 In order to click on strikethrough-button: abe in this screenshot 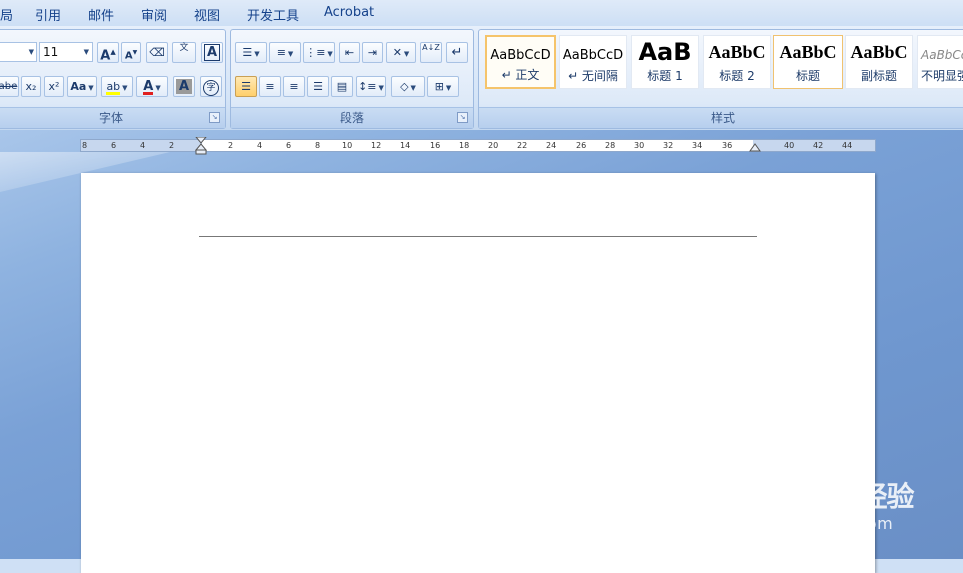, I will do `click(9, 86)`.